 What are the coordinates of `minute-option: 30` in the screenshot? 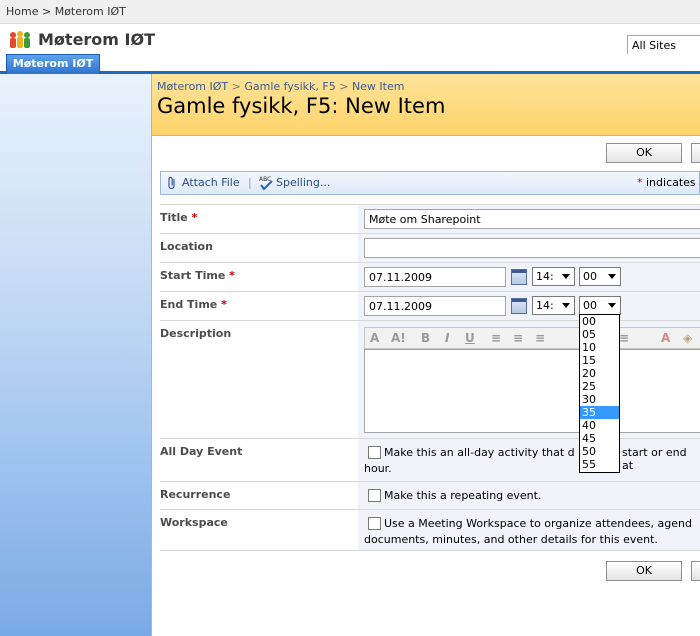 It's located at (599, 399).